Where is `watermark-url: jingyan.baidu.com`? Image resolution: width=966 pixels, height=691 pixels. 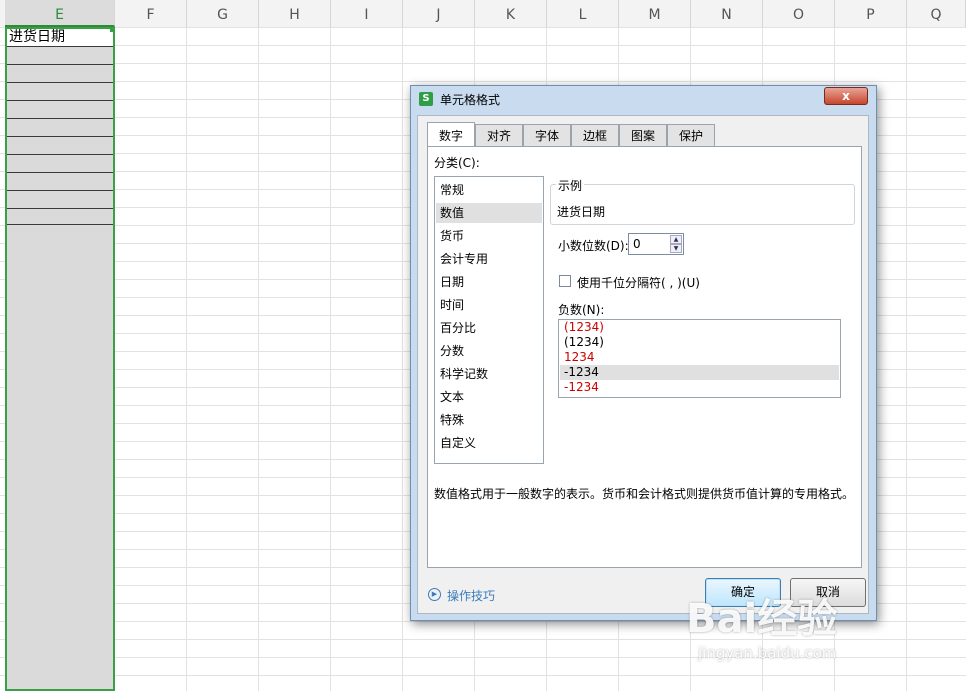
watermark-url: jingyan.baidu.com is located at coordinates (767, 653).